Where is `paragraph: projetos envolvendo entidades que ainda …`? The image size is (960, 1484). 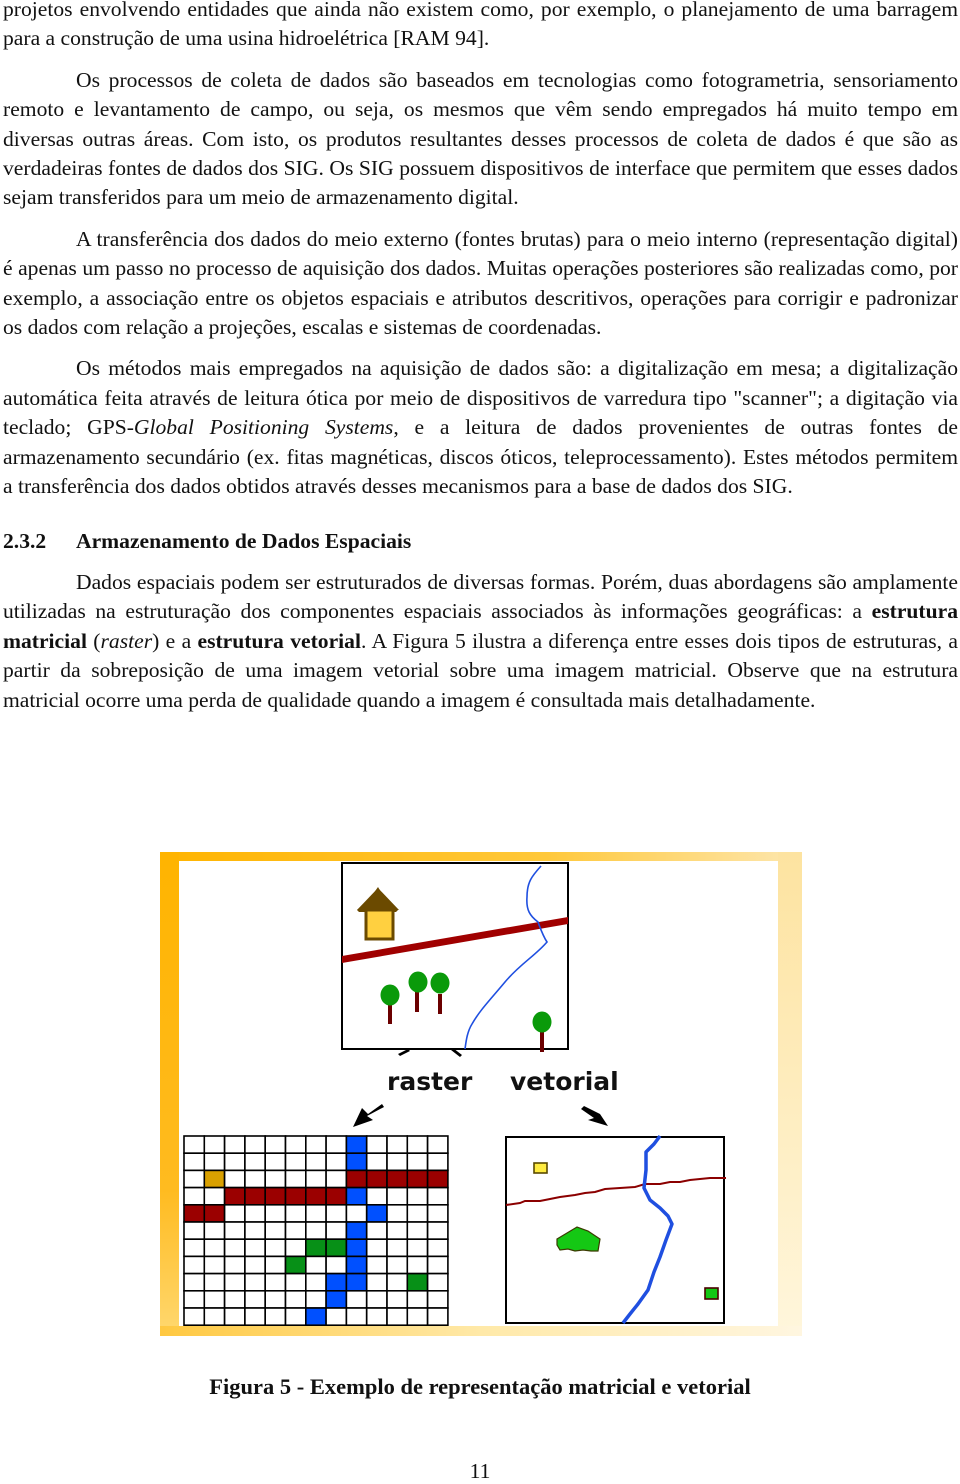
paragraph: projetos envolvendo entidades que ainda … is located at coordinates (480, 27).